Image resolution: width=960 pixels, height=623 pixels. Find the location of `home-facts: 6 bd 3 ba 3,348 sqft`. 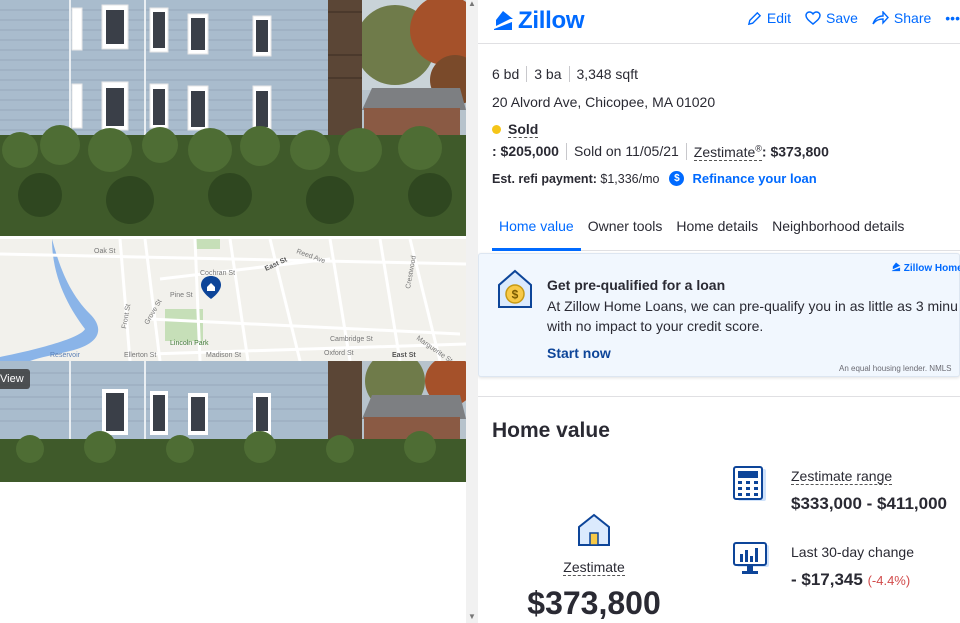

home-facts: 6 bd 3 ba 3,348 sqft is located at coordinates (568, 74).